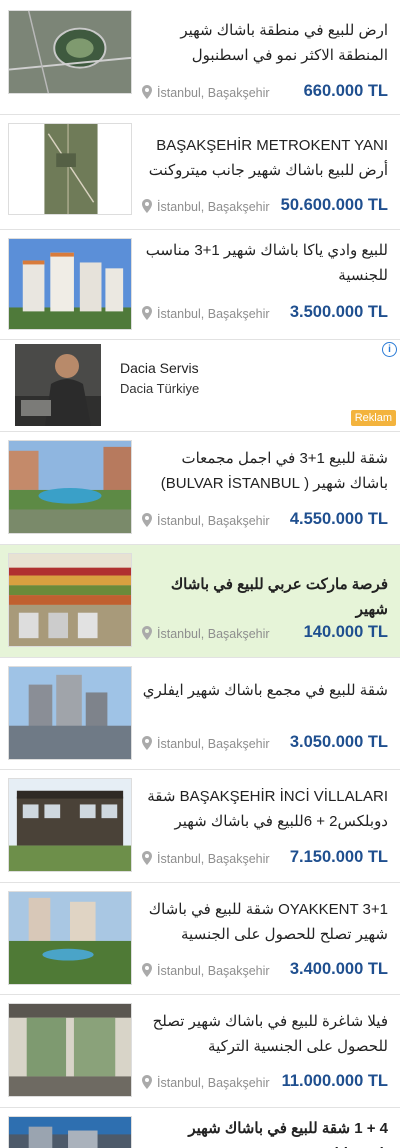 This screenshot has width=400, height=1148. Describe the element at coordinates (345, 91) in the screenshot. I see `listing-price: 660.000 TL` at that location.